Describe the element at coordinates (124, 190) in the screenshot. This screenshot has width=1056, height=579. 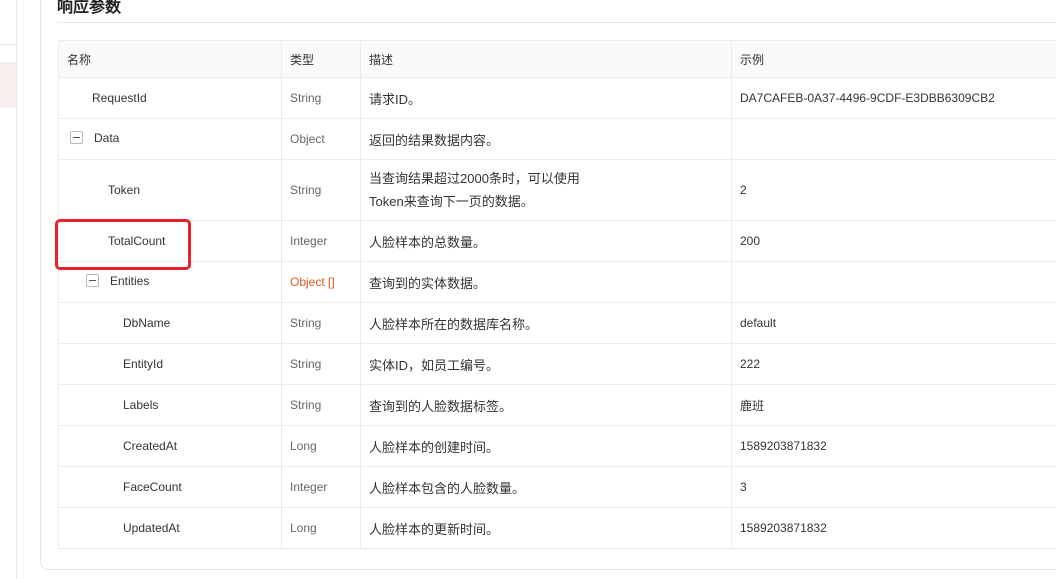
I see `param-name: Token` at that location.